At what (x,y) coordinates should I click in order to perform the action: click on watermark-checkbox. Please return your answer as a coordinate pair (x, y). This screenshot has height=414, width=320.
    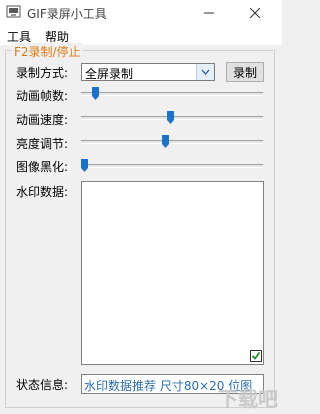
    Looking at the image, I should click on (256, 356).